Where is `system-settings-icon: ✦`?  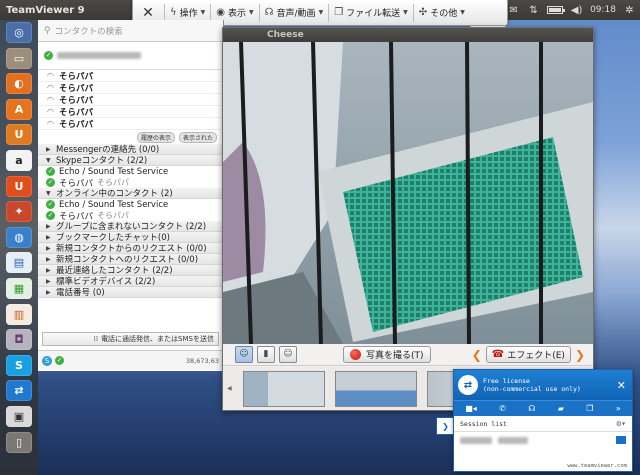 system-settings-icon: ✦ is located at coordinates (19, 212).